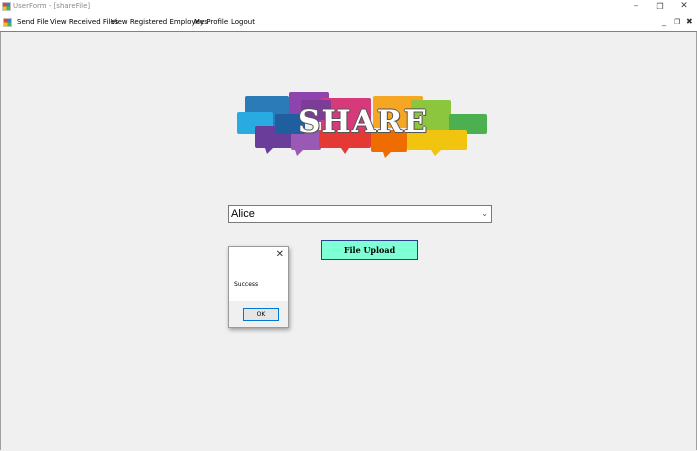  What do you see at coordinates (348, 7) in the screenshot?
I see `title-bar: UserForm - [shareFile] – ❐ ✕` at bounding box center [348, 7].